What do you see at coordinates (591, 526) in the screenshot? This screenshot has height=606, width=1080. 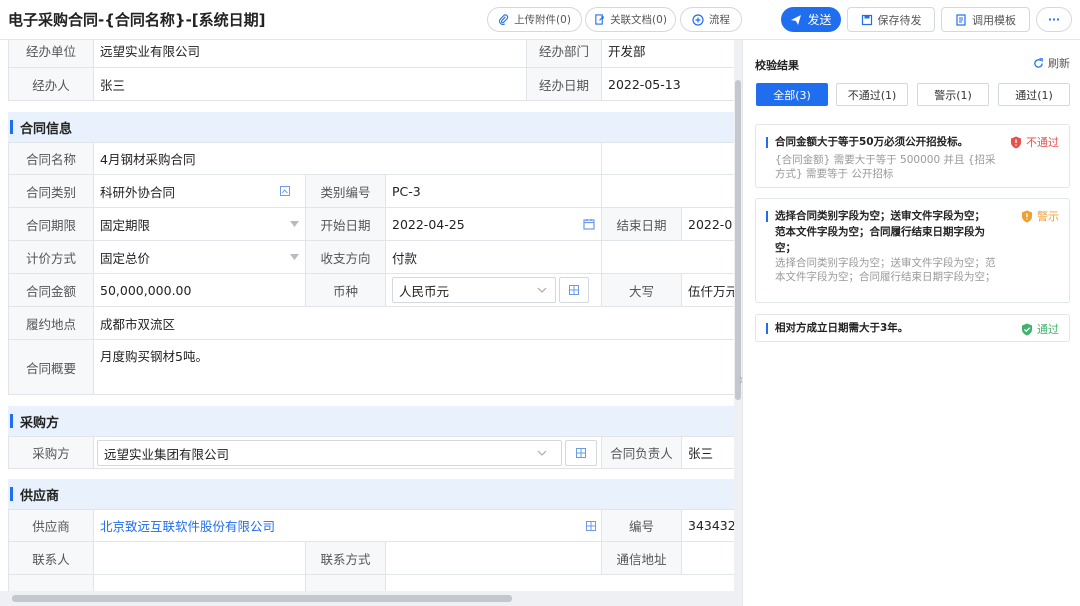 I see `grid-picker-icon` at bounding box center [591, 526].